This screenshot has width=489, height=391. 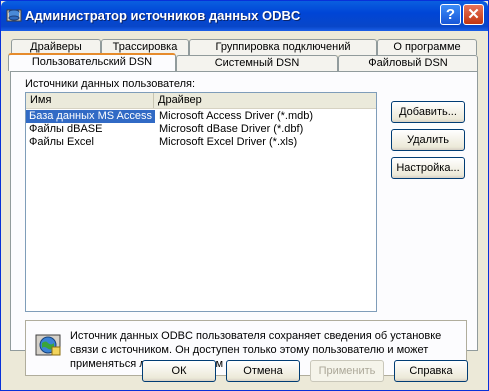 I want to click on ok-button: ОК, so click(x=179, y=371).